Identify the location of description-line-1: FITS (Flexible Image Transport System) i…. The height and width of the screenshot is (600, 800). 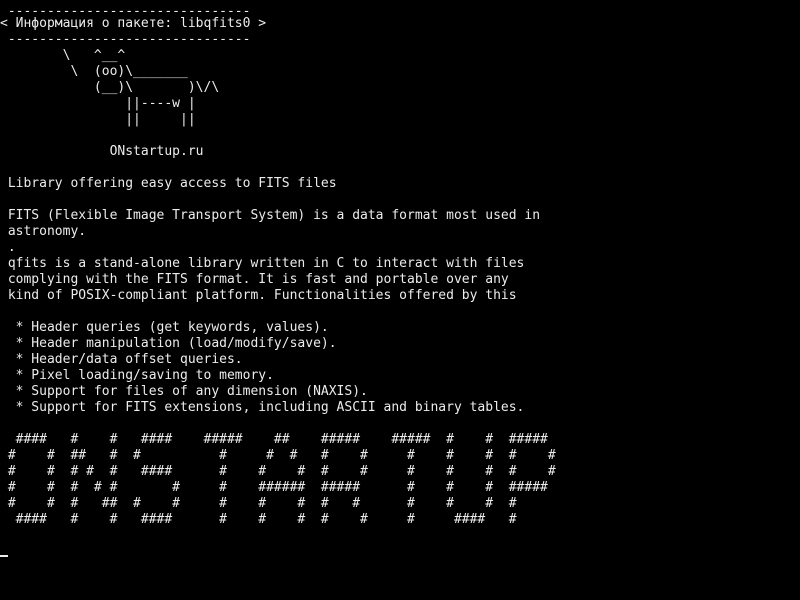
(270, 215).